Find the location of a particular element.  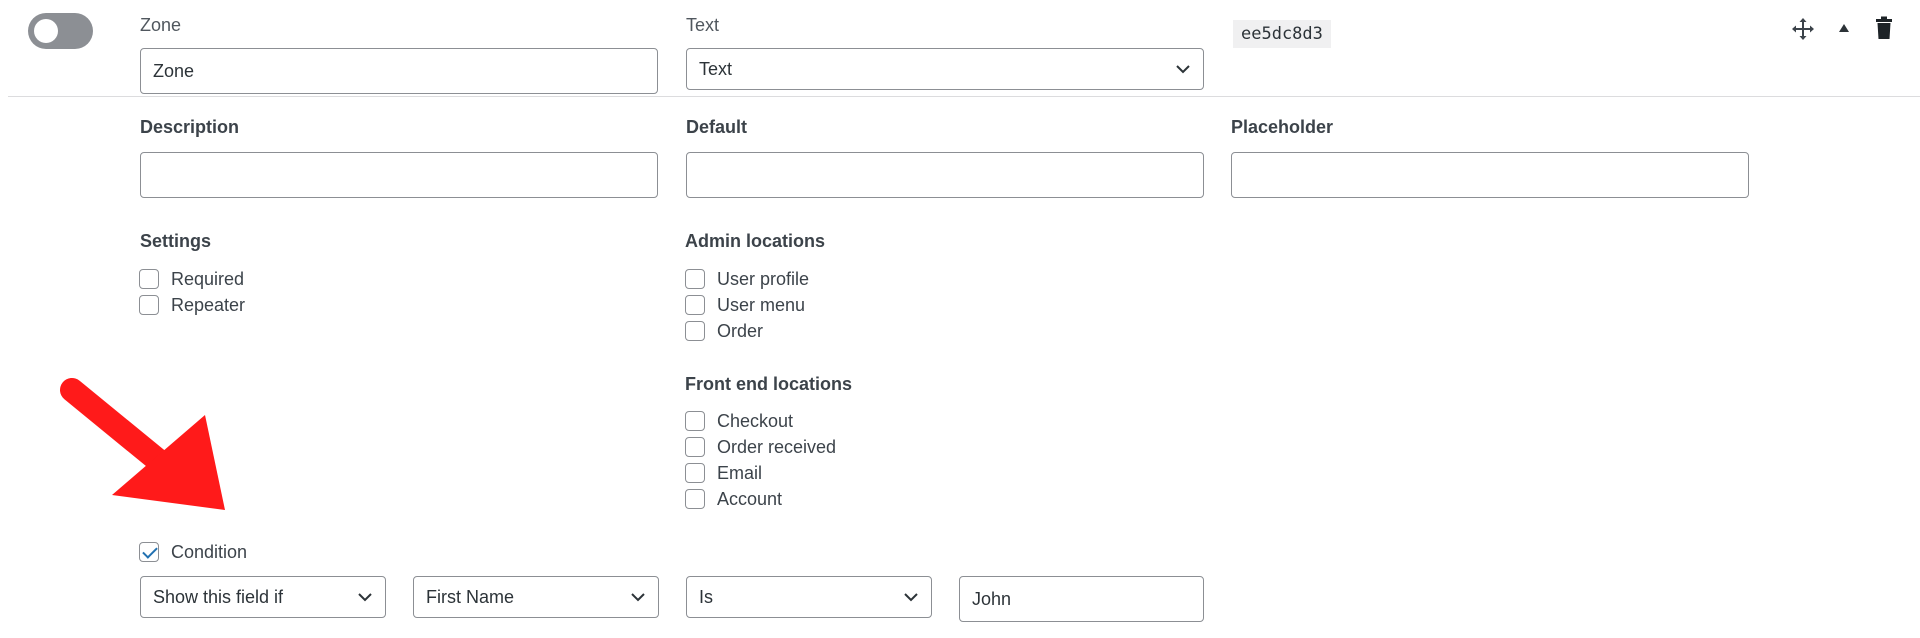

settings-checkbox-list: Required Repeater is located at coordinates (192, 292).